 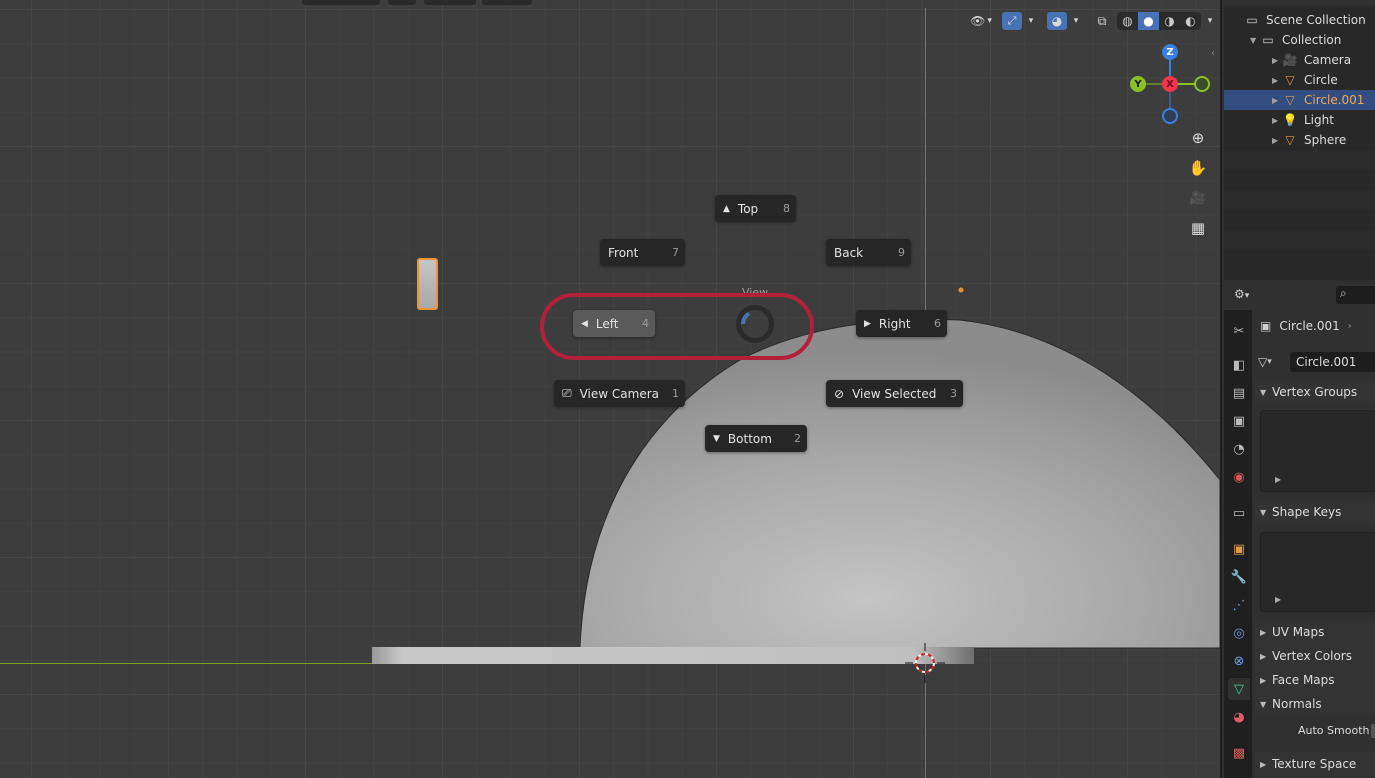 What do you see at coordinates (1198, 168) in the screenshot?
I see `pan-button: ✋` at bounding box center [1198, 168].